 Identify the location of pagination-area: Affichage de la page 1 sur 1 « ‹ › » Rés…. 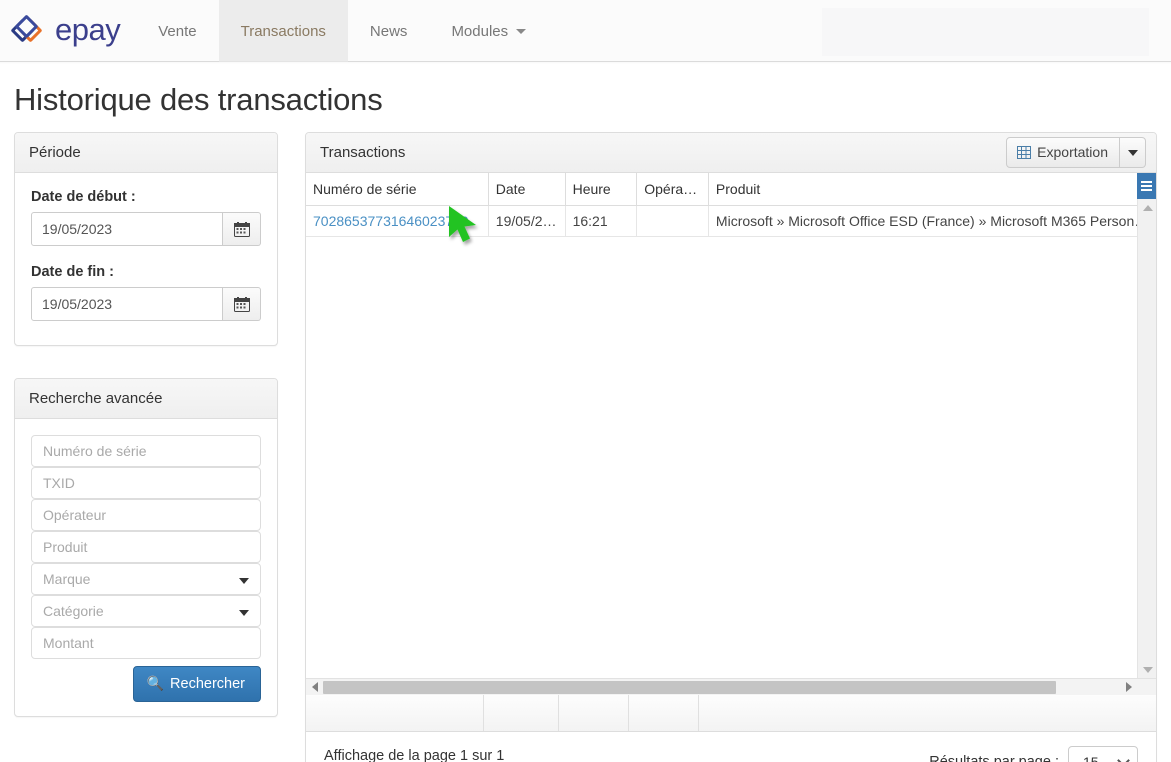
(731, 747).